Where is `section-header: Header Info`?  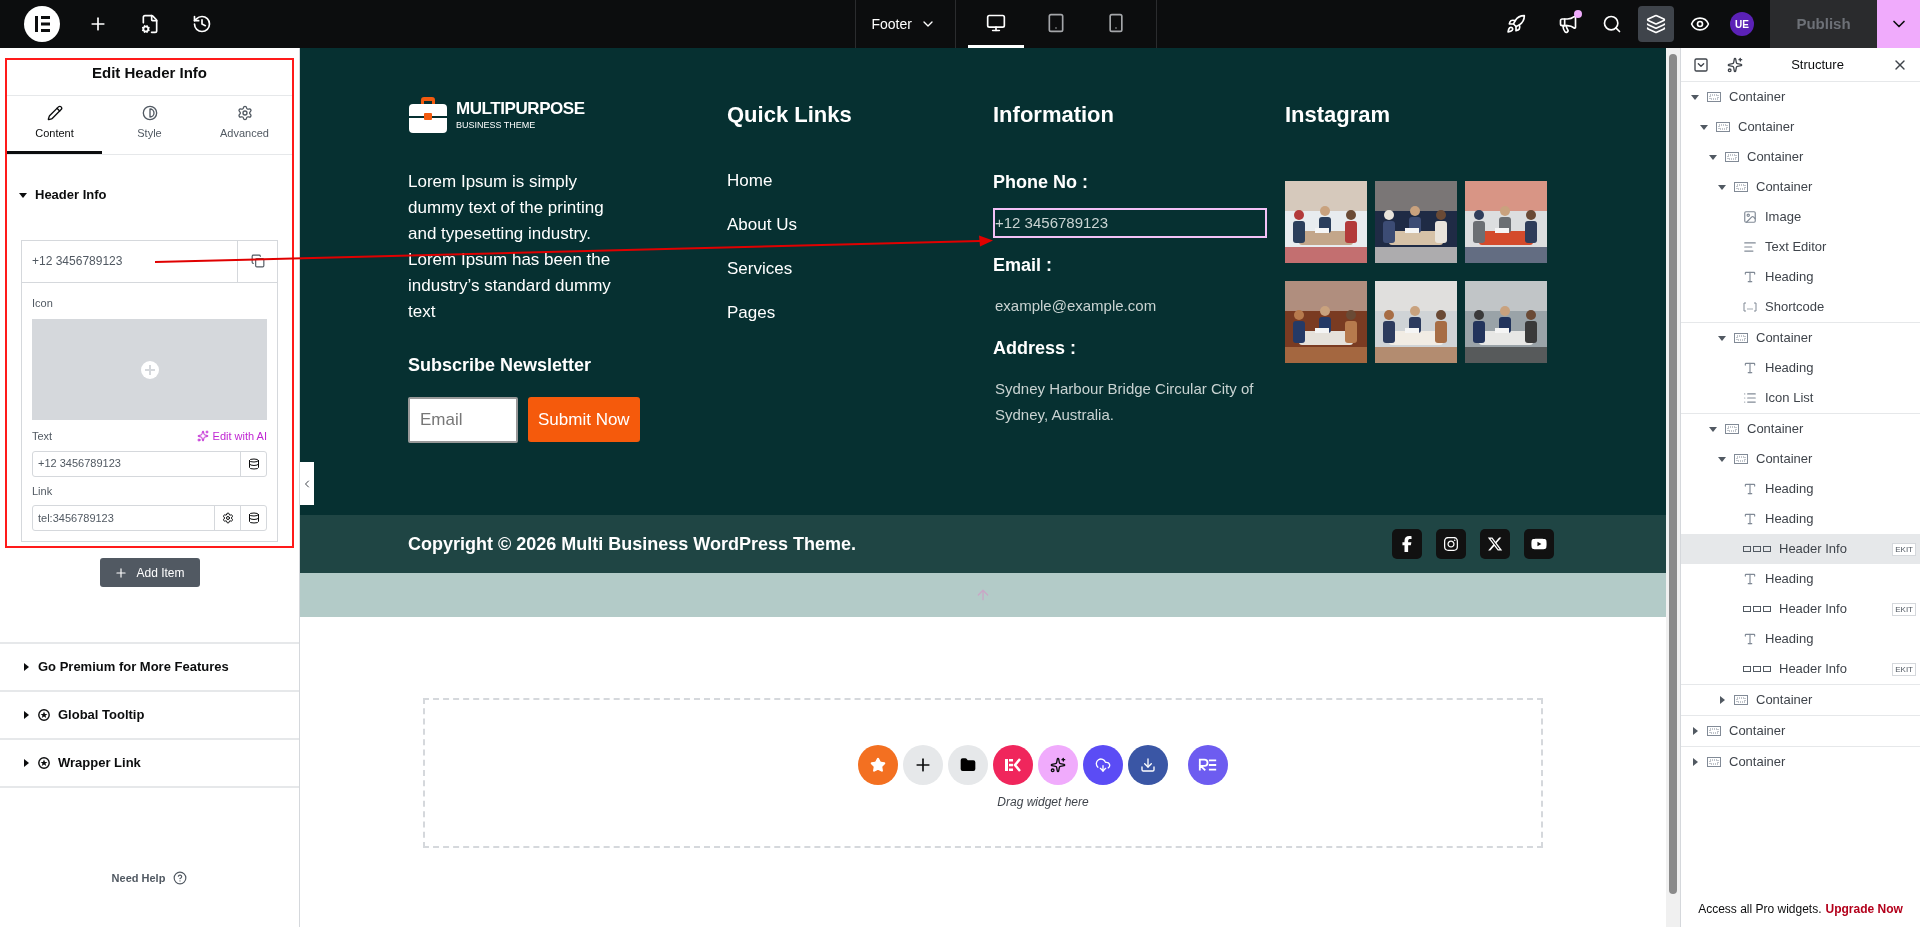 section-header: Header Info is located at coordinates (63, 195).